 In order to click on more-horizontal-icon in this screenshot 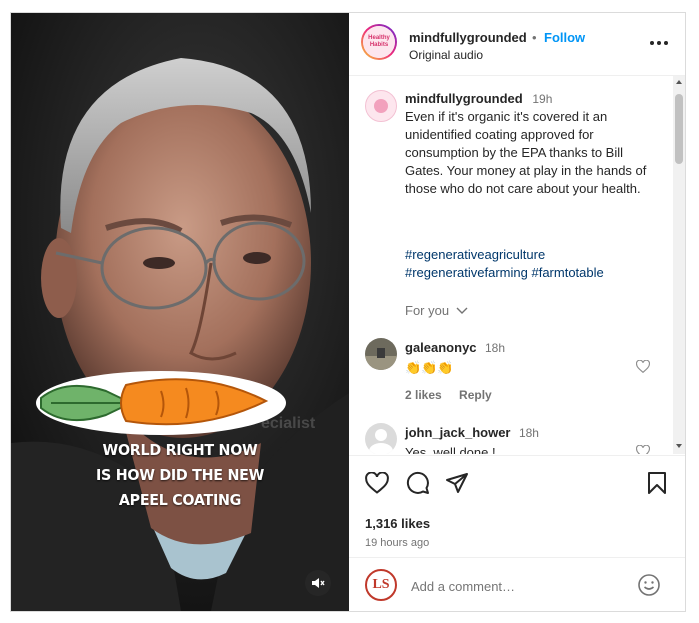, I will do `click(659, 43)`.